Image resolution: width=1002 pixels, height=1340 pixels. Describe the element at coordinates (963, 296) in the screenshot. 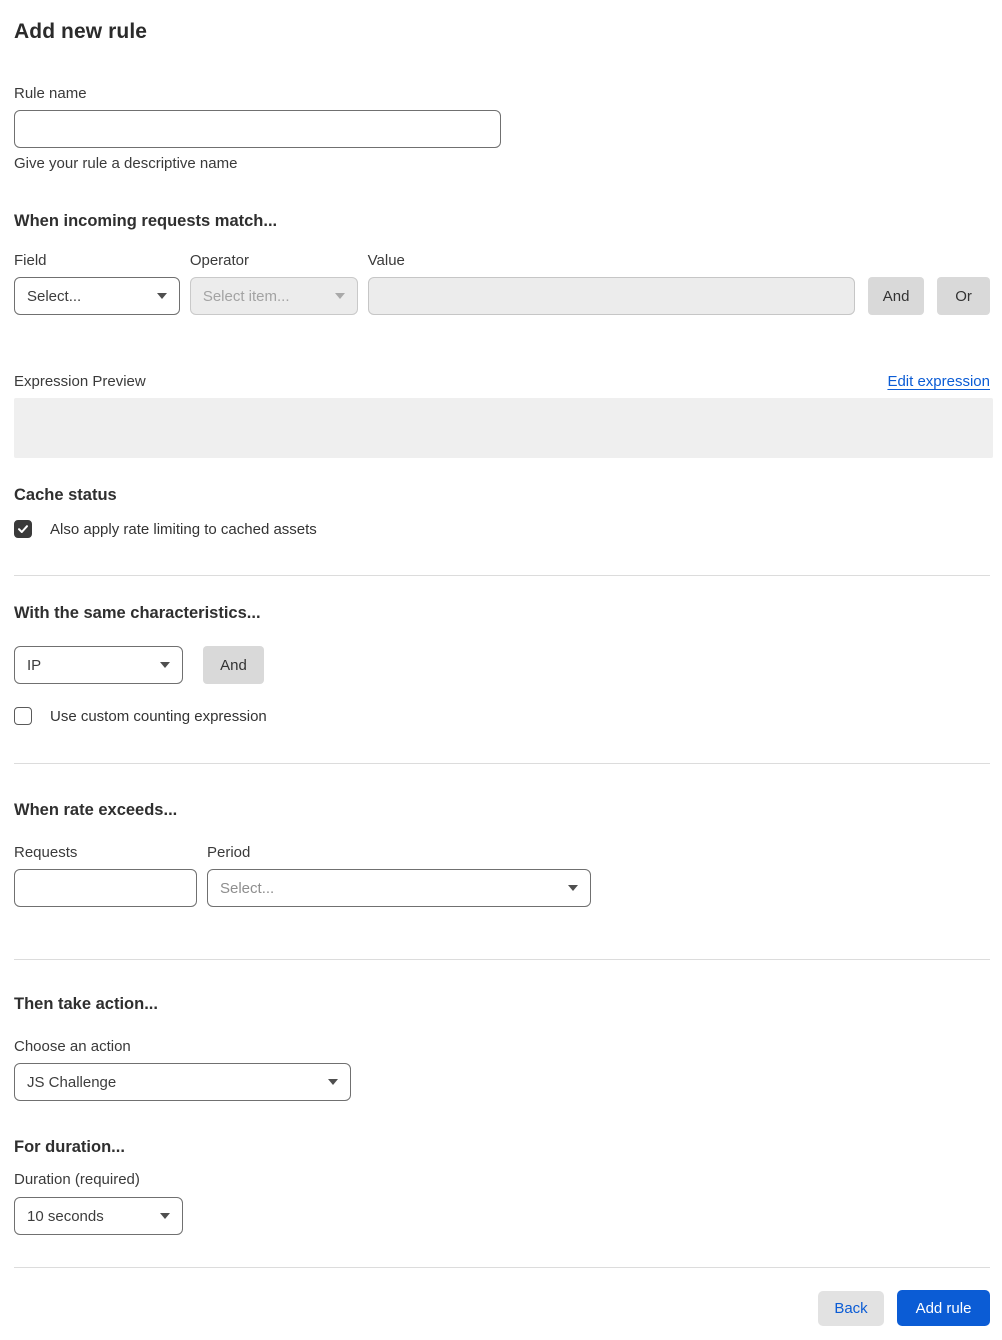

I see `or-button: Or` at that location.